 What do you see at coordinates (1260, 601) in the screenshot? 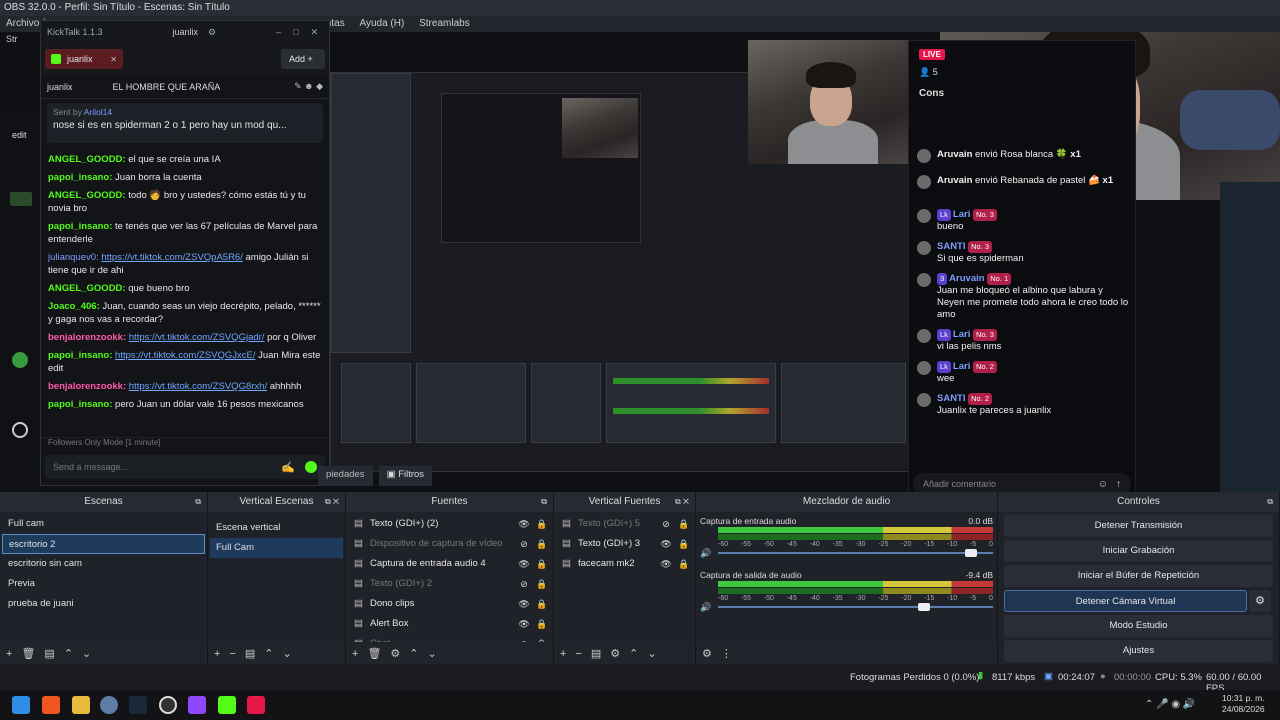
I see `virtual-cam-settings-icon: ⚙` at bounding box center [1260, 601].